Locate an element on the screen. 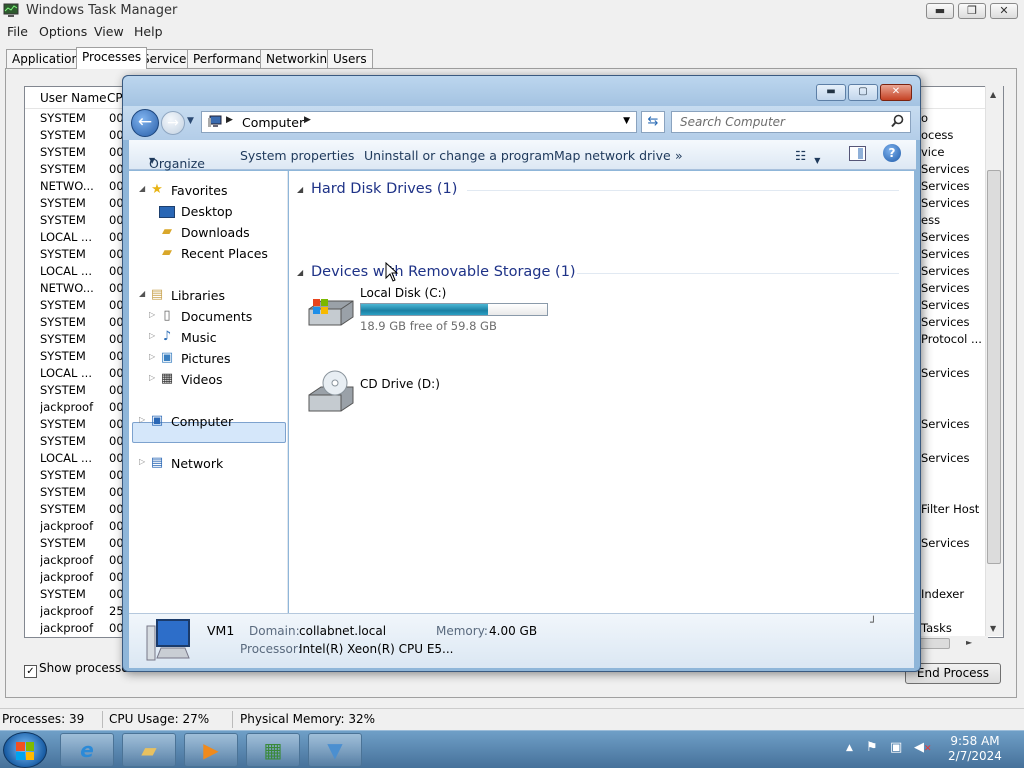 This screenshot has height=769, width=1024. group-hard-disk-drives: ◢ Hard Disk Drives (1) is located at coordinates (599, 190).